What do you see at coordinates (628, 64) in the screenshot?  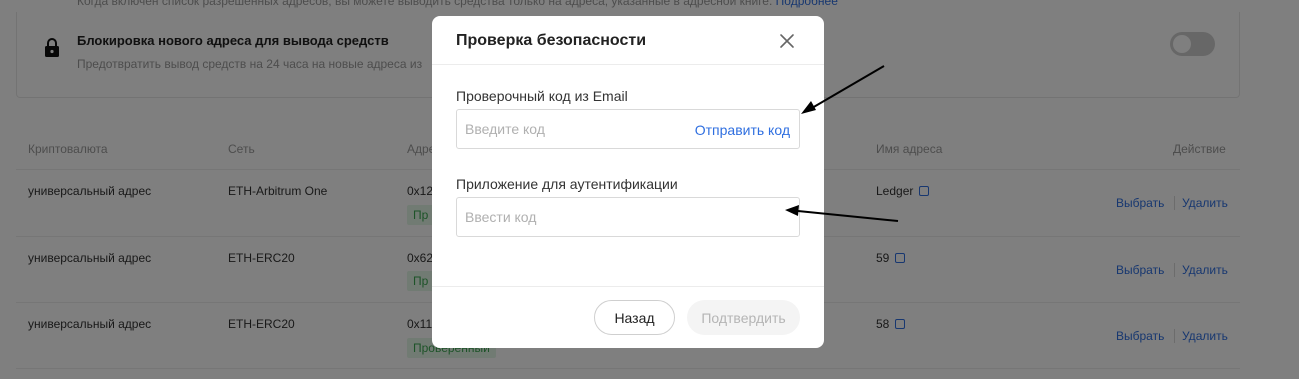 I see `header-divider` at bounding box center [628, 64].